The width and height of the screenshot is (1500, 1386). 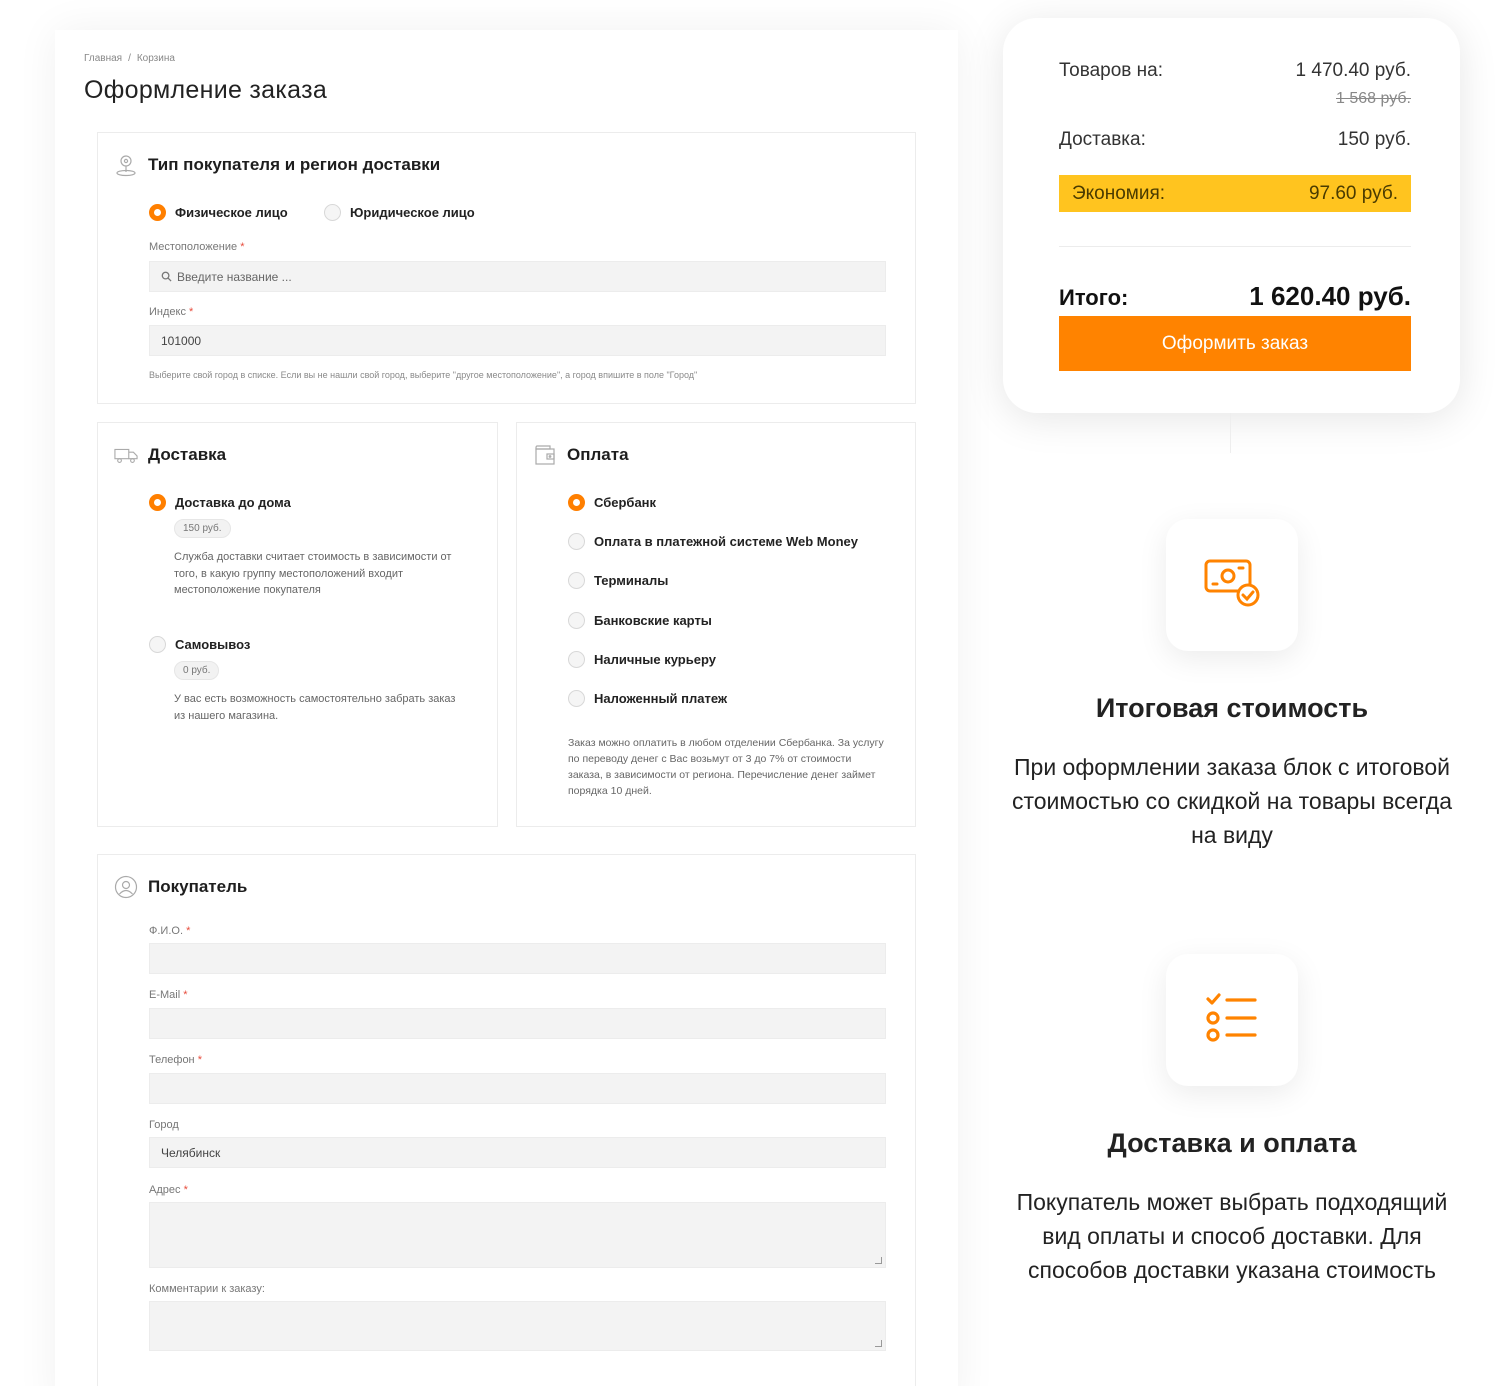 I want to click on connector-line, so click(x=1230, y=433).